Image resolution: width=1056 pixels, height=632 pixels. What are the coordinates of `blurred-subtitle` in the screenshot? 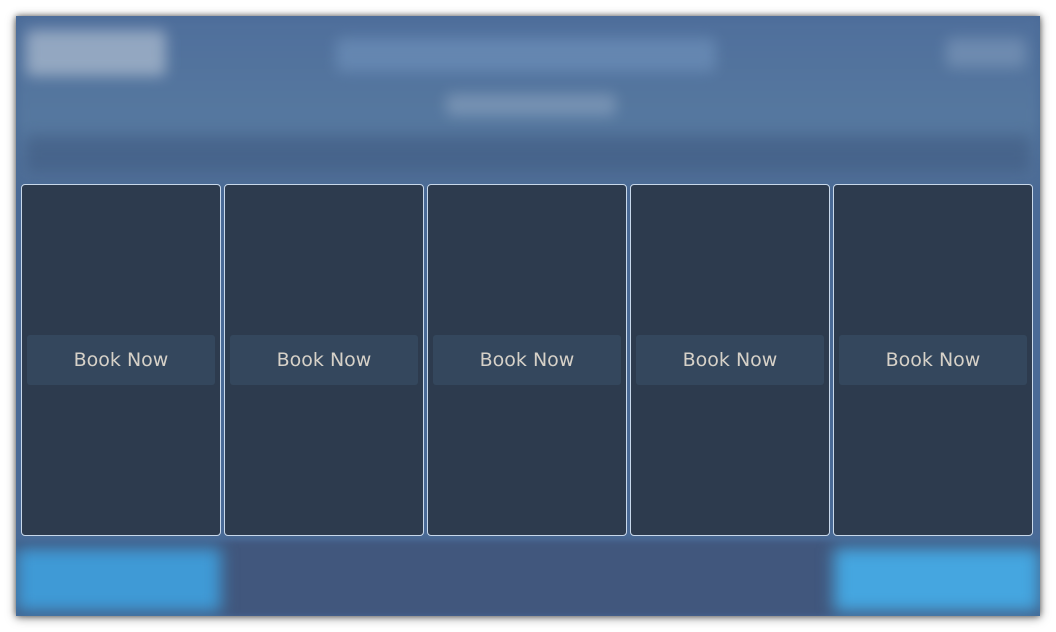 It's located at (531, 105).